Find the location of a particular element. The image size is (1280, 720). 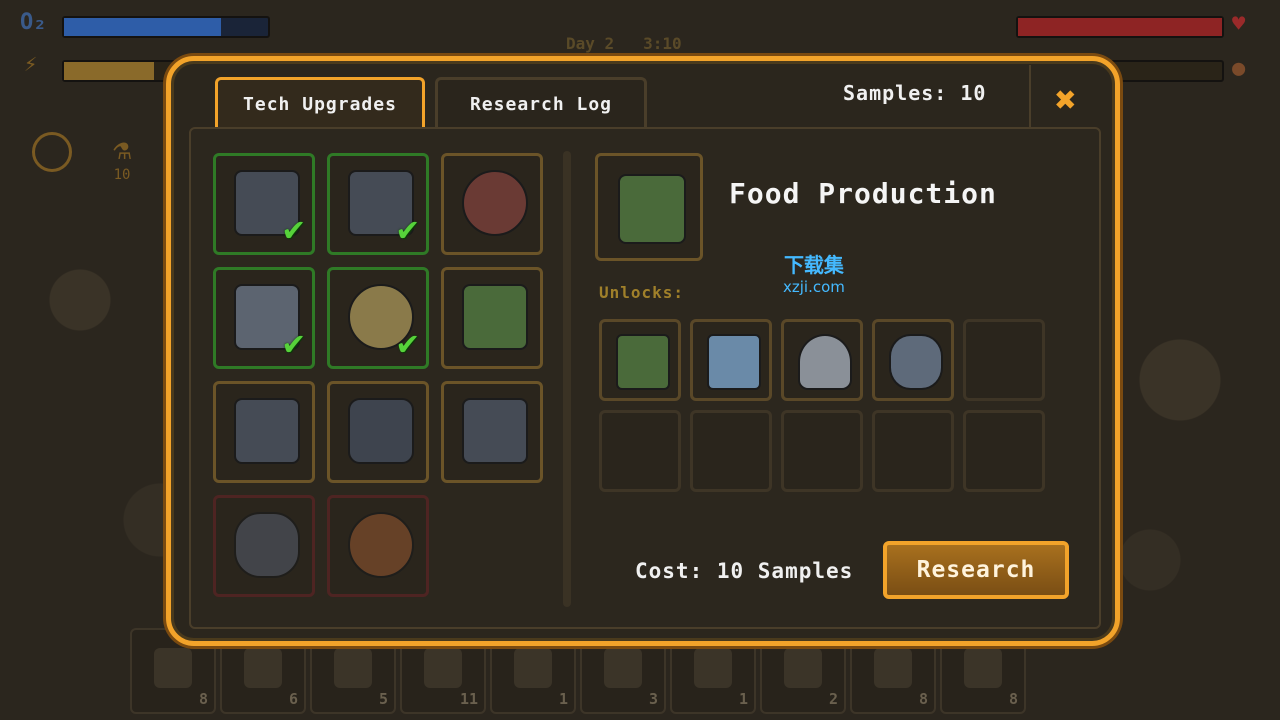

compass-icon is located at coordinates (52, 152).